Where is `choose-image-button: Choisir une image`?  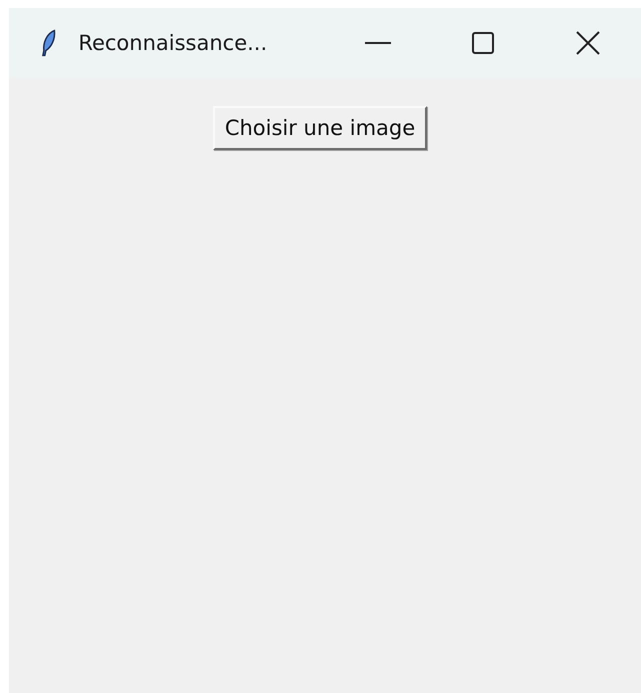 choose-image-button: Choisir une image is located at coordinates (320, 128).